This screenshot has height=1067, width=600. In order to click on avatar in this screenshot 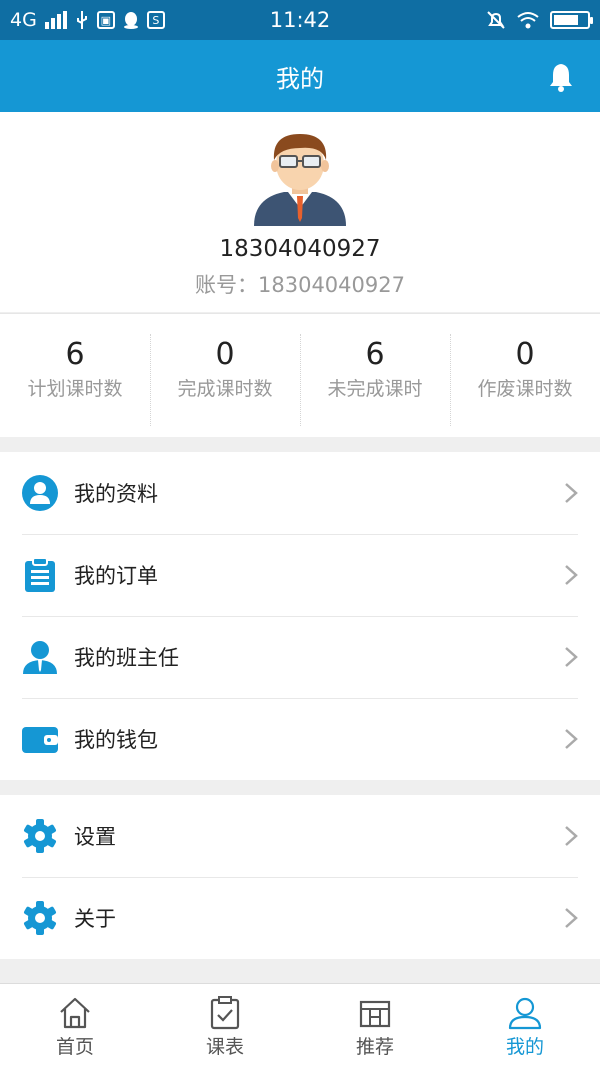, I will do `click(300, 176)`.